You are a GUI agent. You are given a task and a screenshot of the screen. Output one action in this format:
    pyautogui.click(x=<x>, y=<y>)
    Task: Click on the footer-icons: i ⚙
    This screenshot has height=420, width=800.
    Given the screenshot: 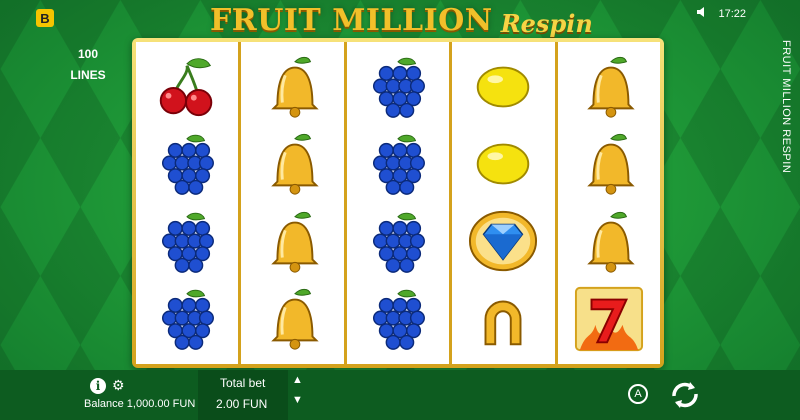 What is the action you would take?
    pyautogui.click(x=107, y=385)
    